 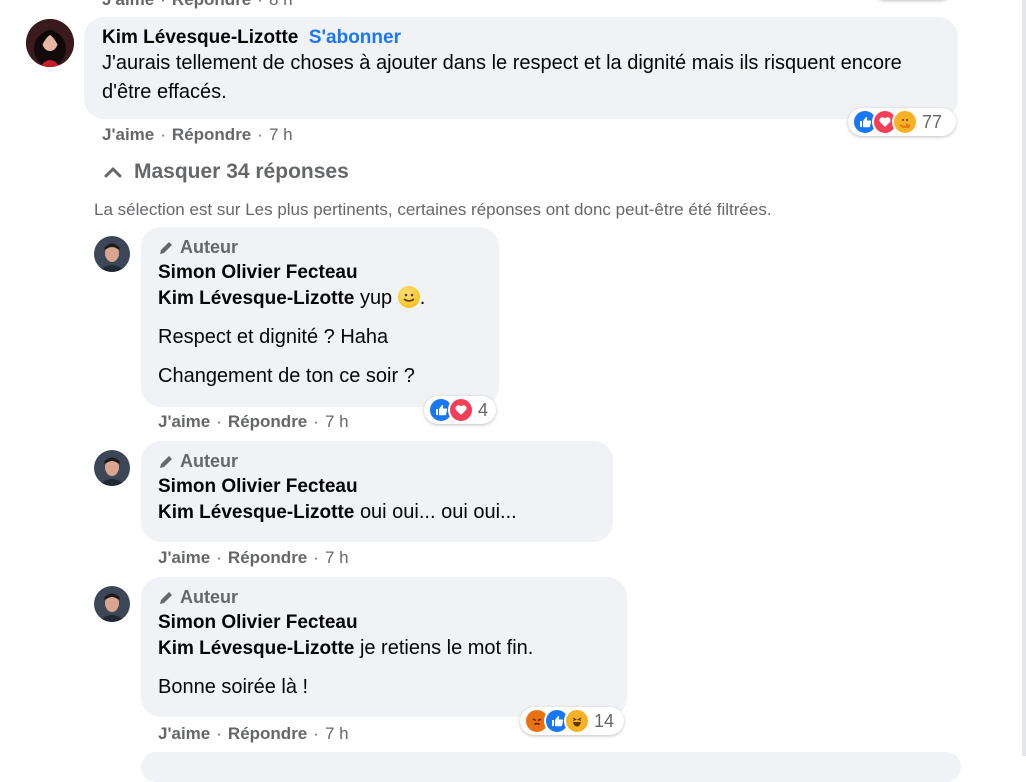 What do you see at coordinates (233, 687) in the screenshot?
I see `reply-line: Bonne soirée là !` at bounding box center [233, 687].